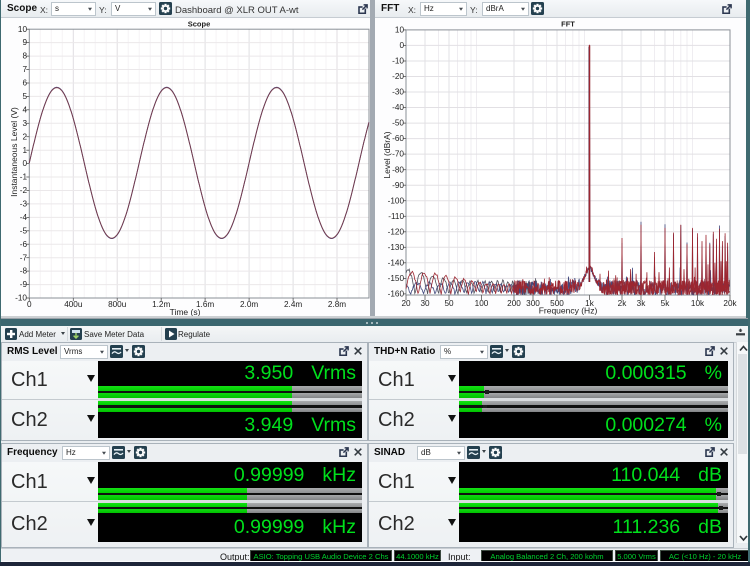 The image size is (750, 566). I want to click on svg-text: -10, so click(398, 61).